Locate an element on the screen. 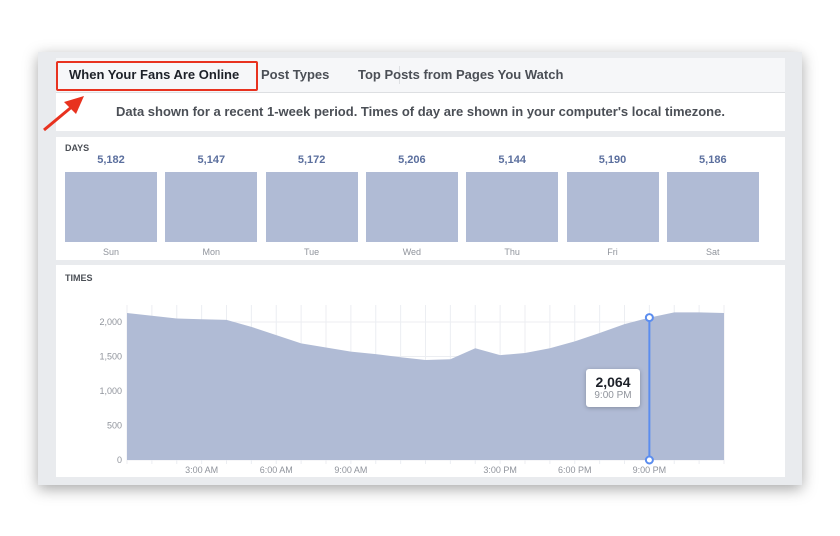 Image resolution: width=840 pixels, height=536 pixels. x-tick-label: 9:00 PM is located at coordinates (650, 470).